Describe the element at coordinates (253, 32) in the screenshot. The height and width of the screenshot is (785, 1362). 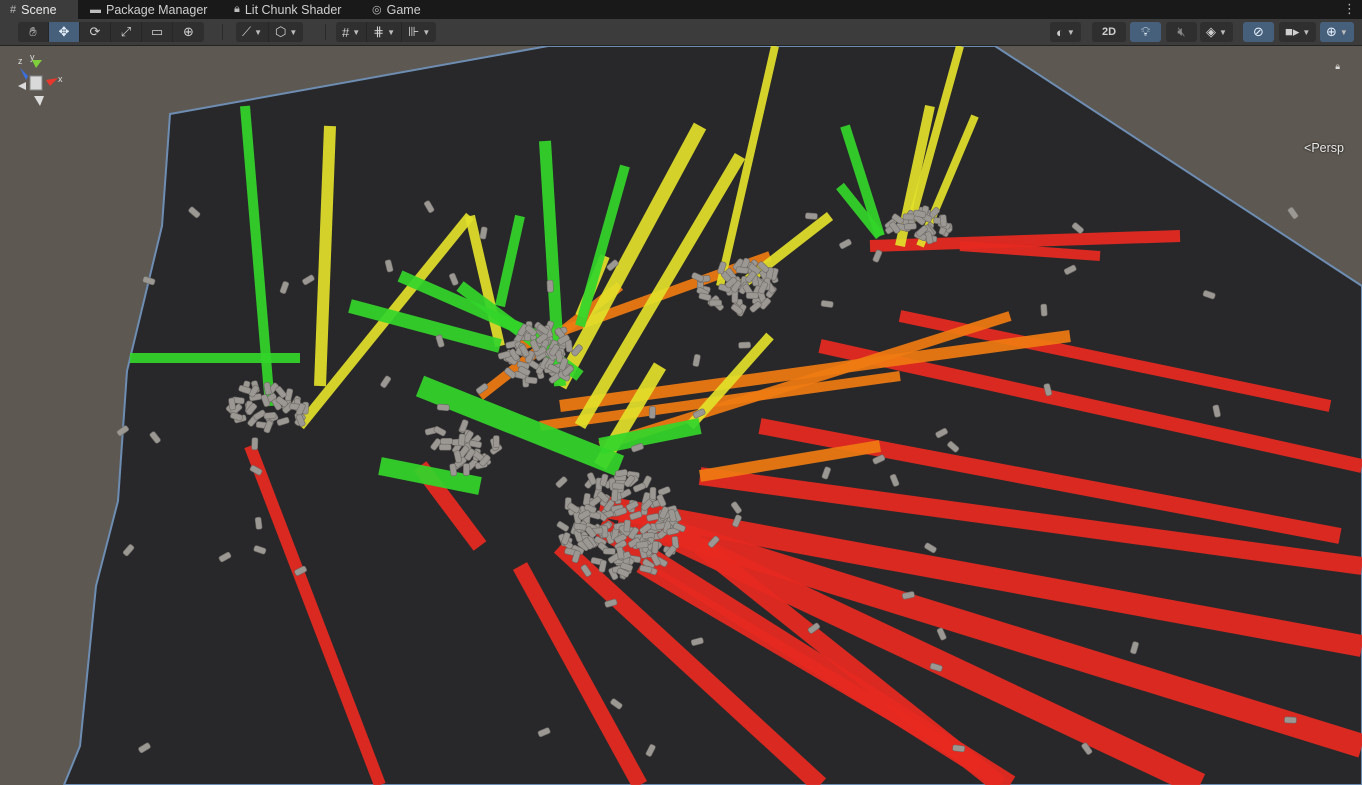
I see `pivot-mode-button: ⟋ ▼` at that location.